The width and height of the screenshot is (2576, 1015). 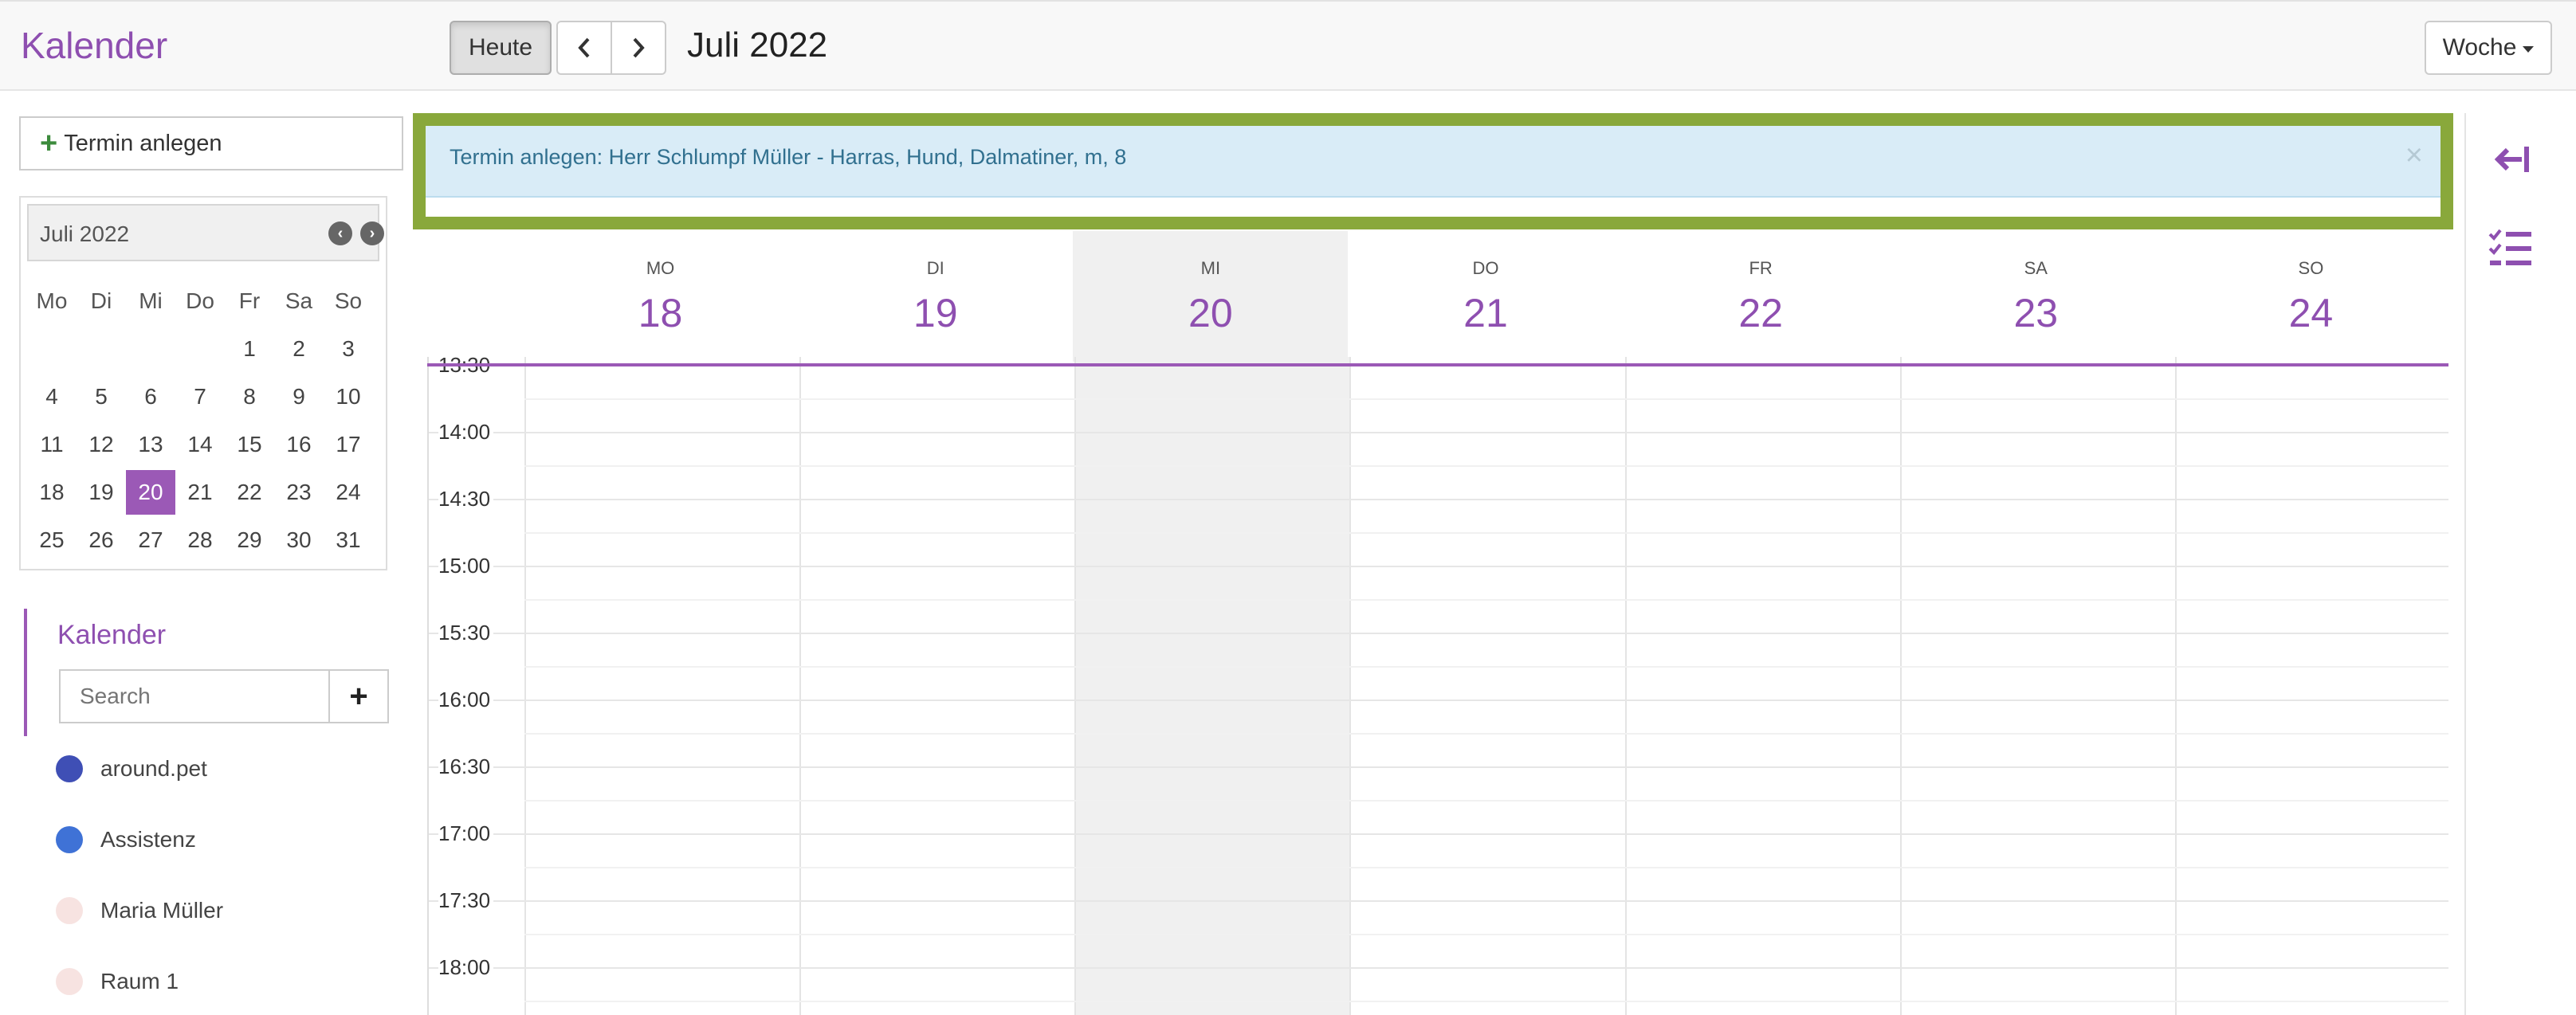 I want to click on time-label: 15:30, so click(x=466, y=633).